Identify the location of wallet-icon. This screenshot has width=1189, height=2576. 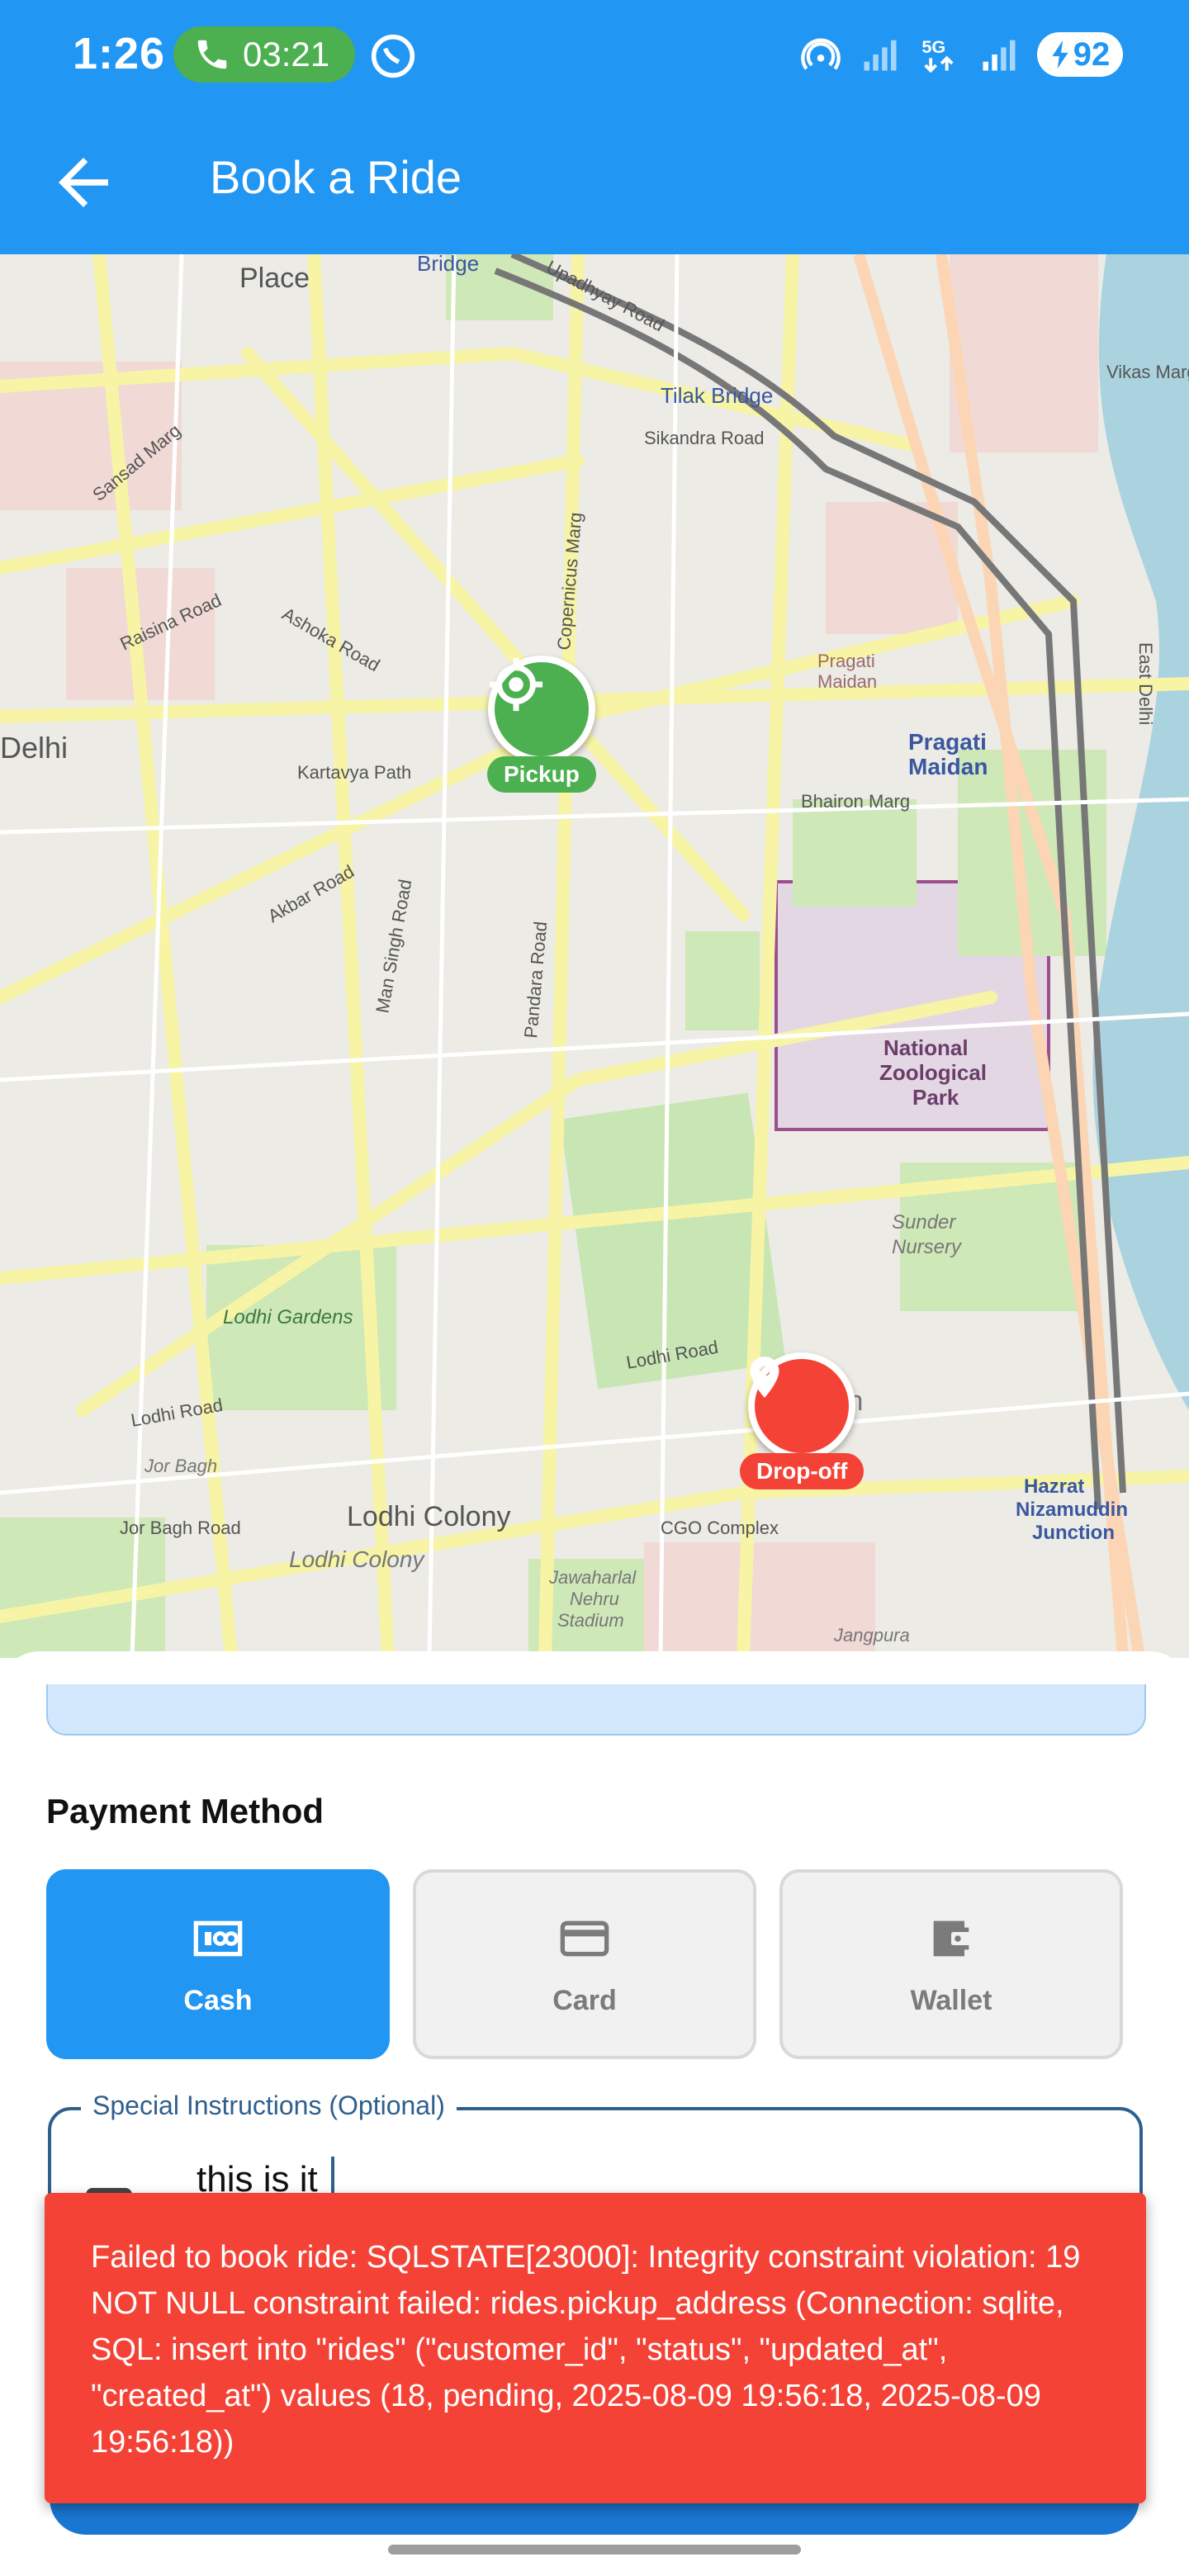
(952, 1938).